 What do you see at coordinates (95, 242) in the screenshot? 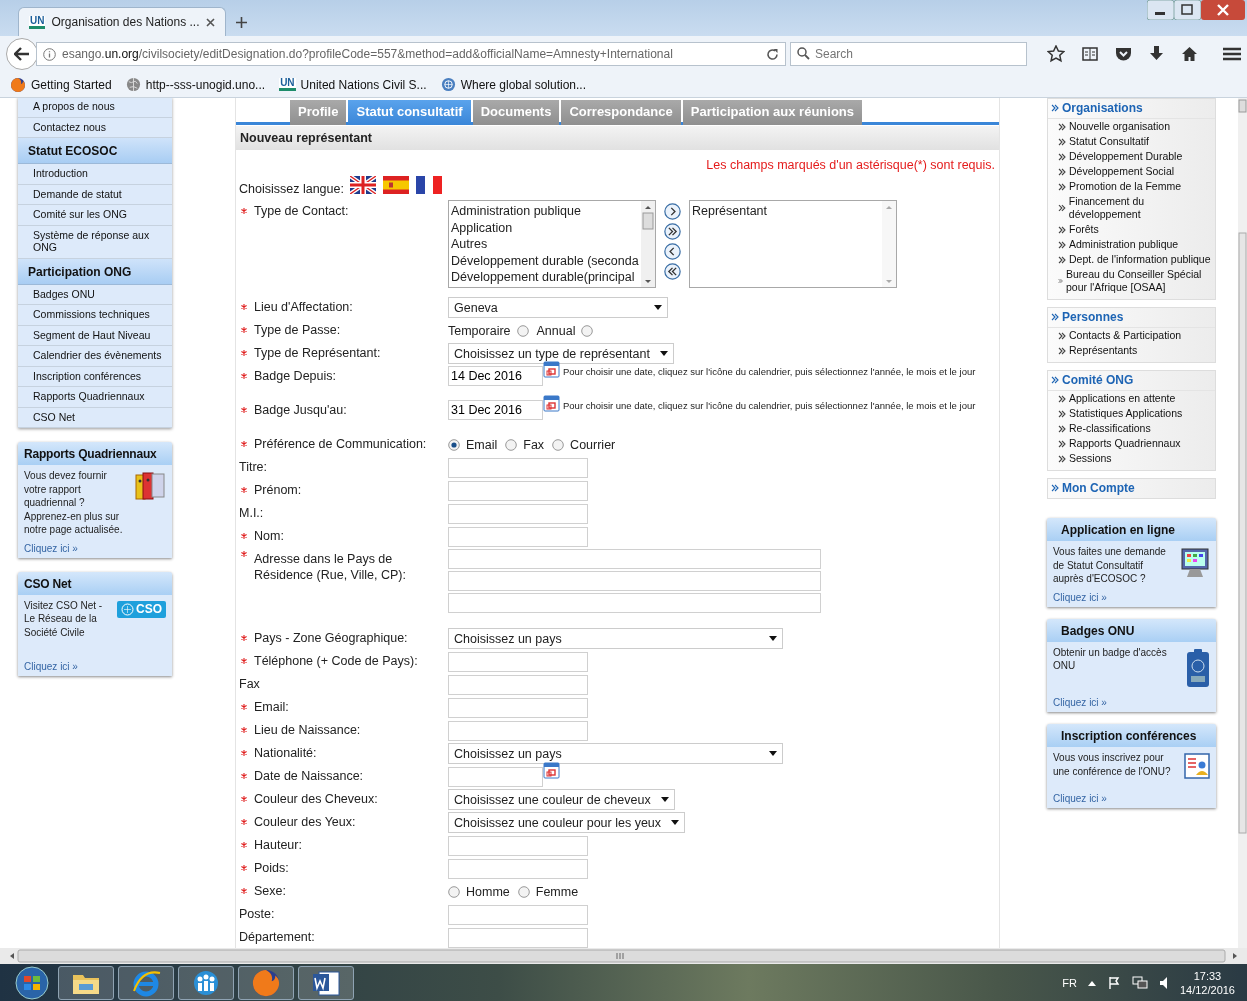
I see `menu-item: Système de réponse aux ONG` at bounding box center [95, 242].